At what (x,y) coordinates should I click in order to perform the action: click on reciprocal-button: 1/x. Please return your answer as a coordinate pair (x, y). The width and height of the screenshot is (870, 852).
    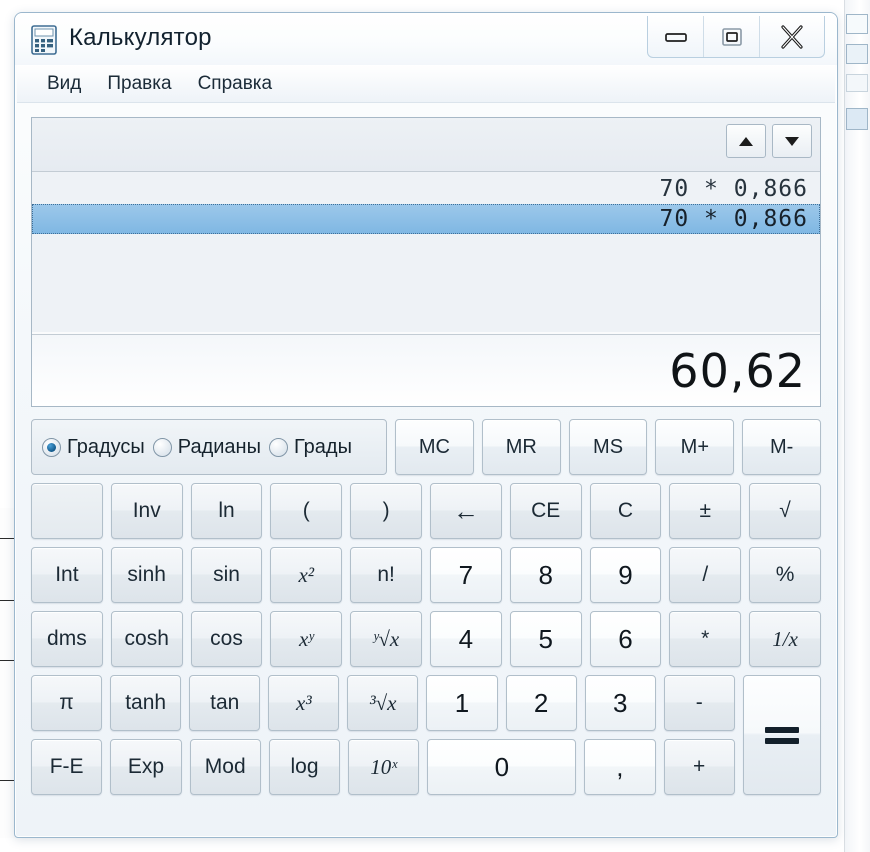
    Looking at the image, I should click on (785, 639).